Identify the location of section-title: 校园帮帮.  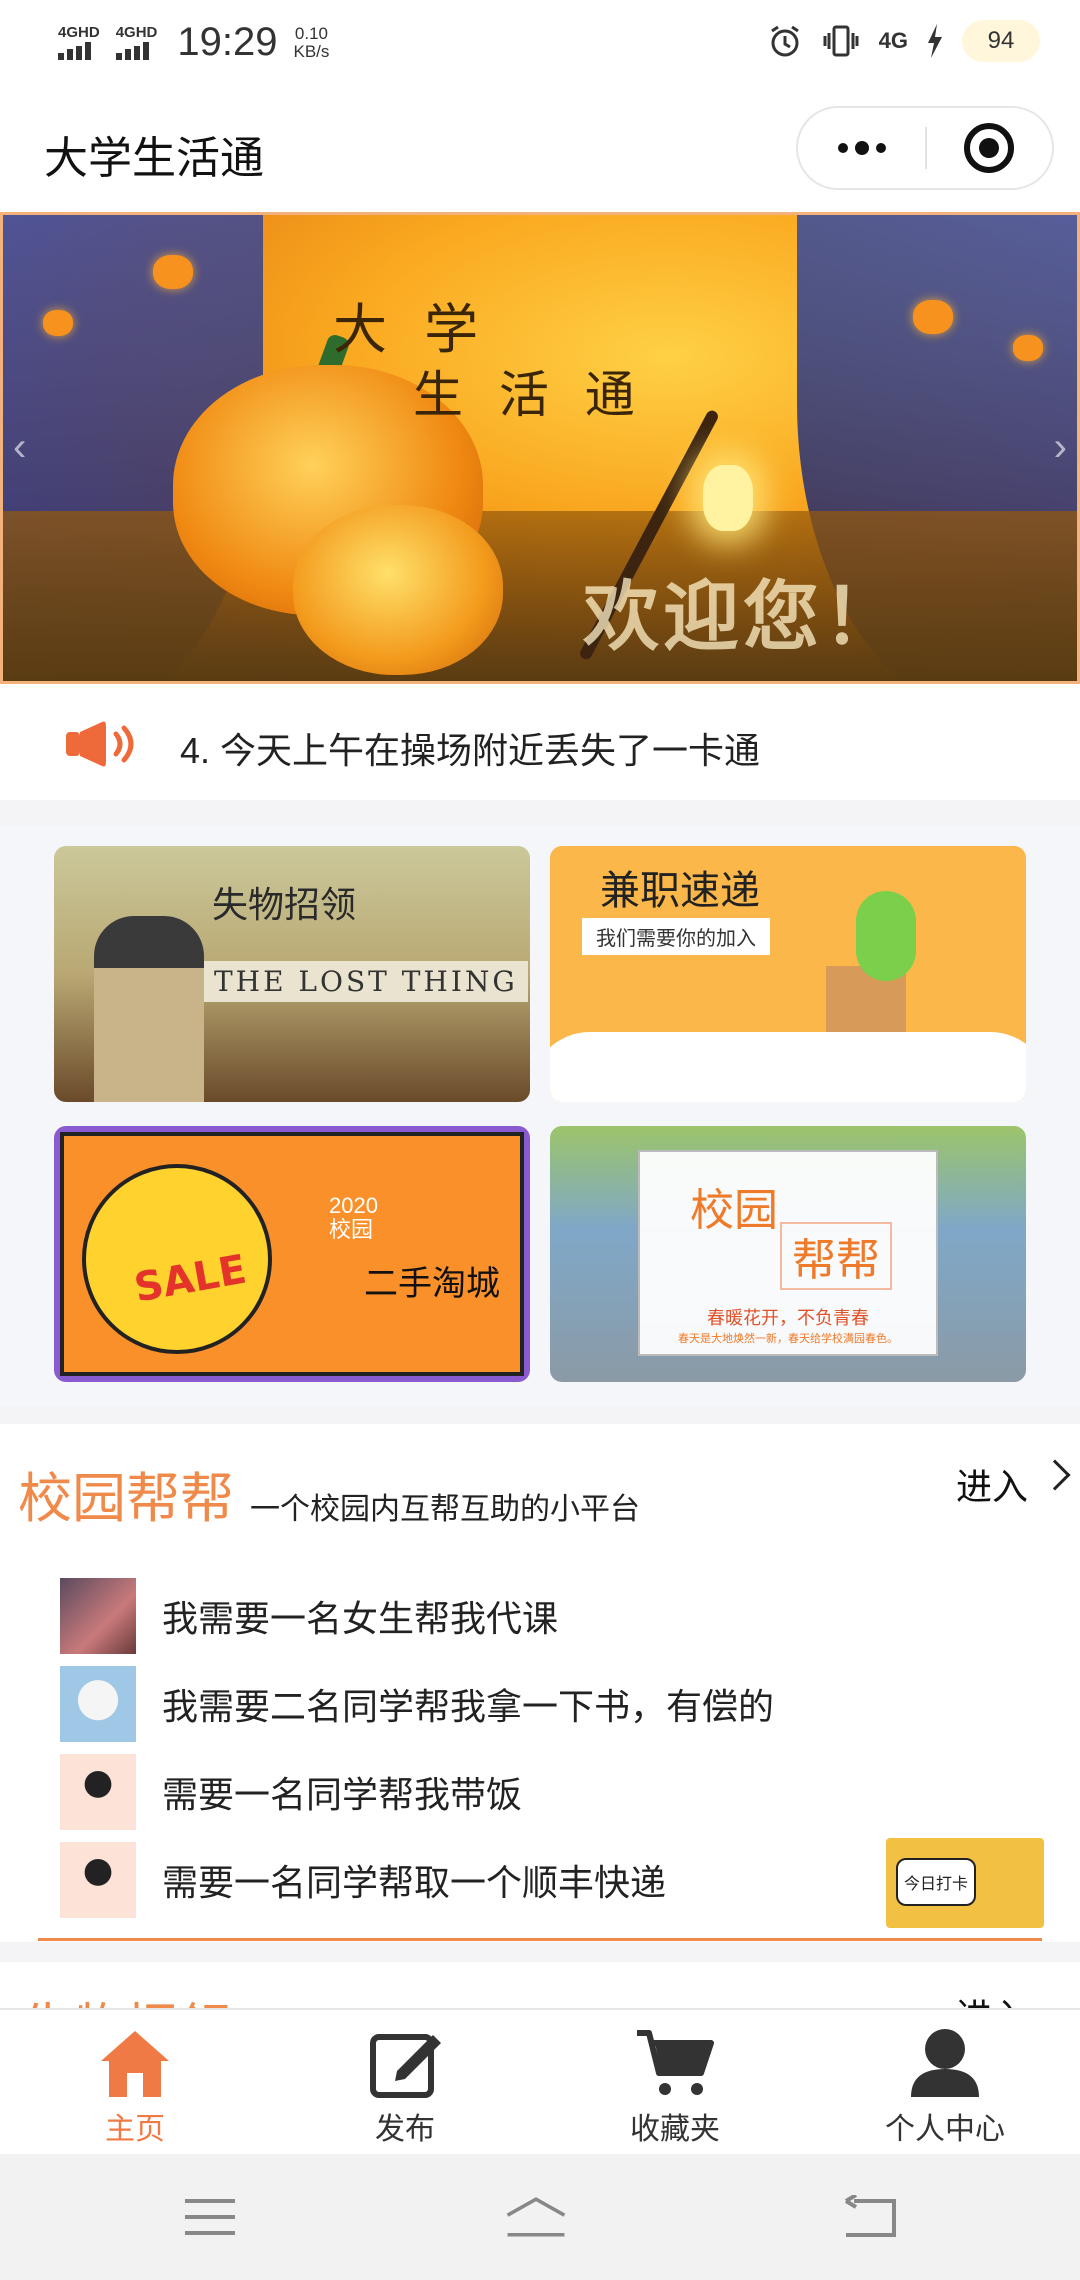
(126, 1498).